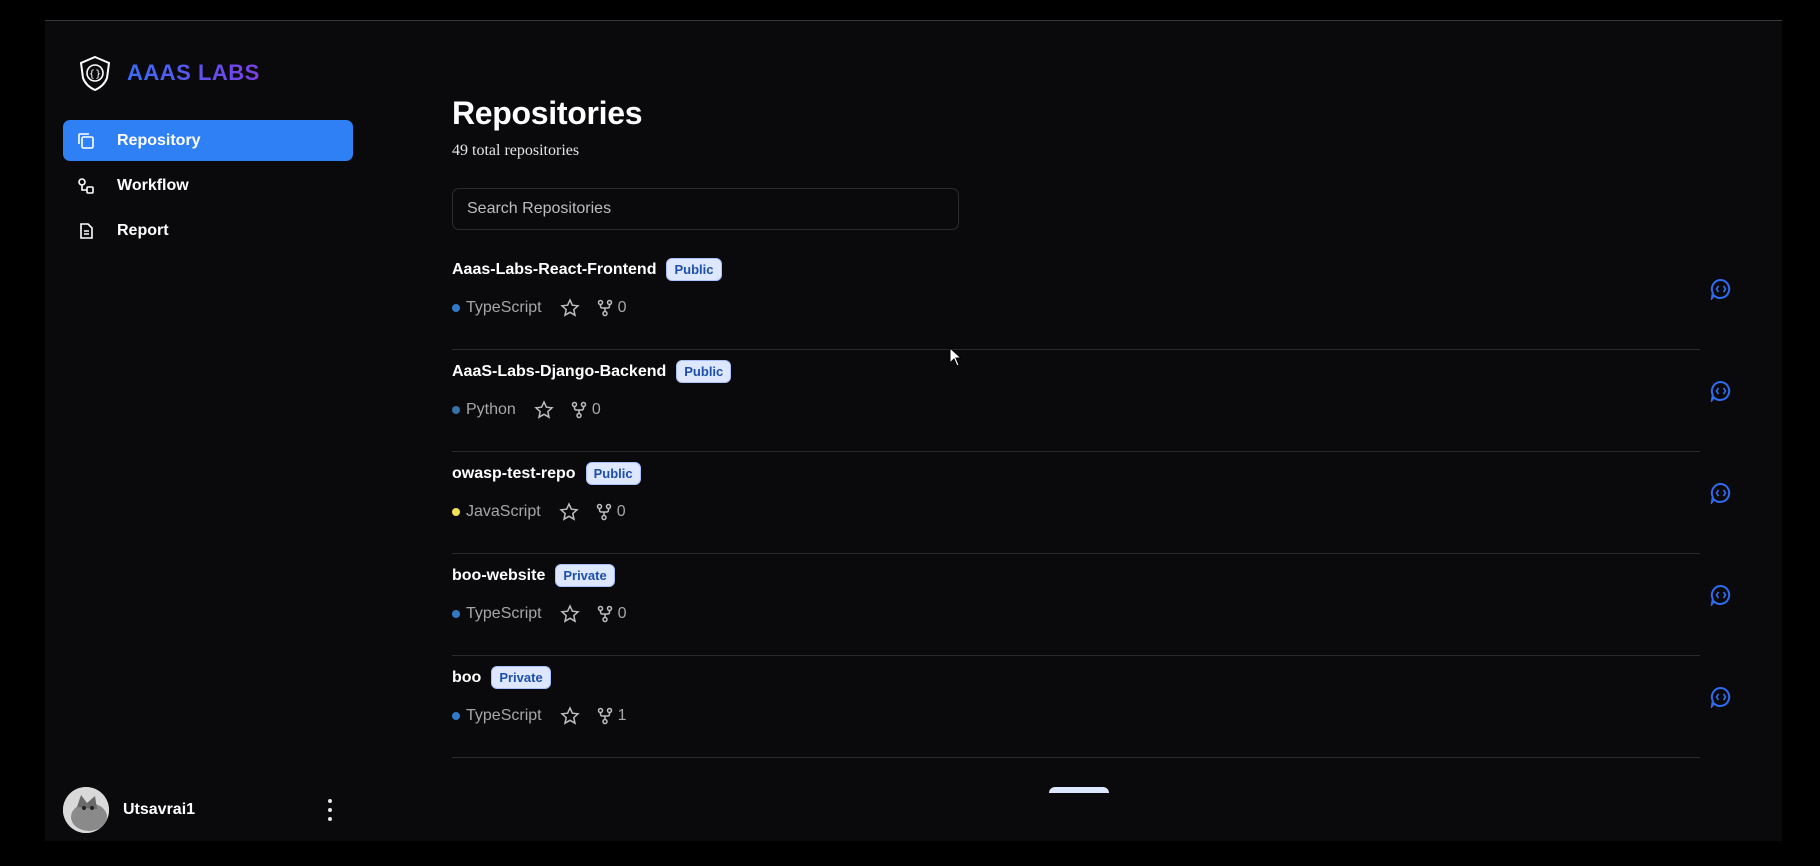  What do you see at coordinates (86, 810) in the screenshot?
I see `avatar` at bounding box center [86, 810].